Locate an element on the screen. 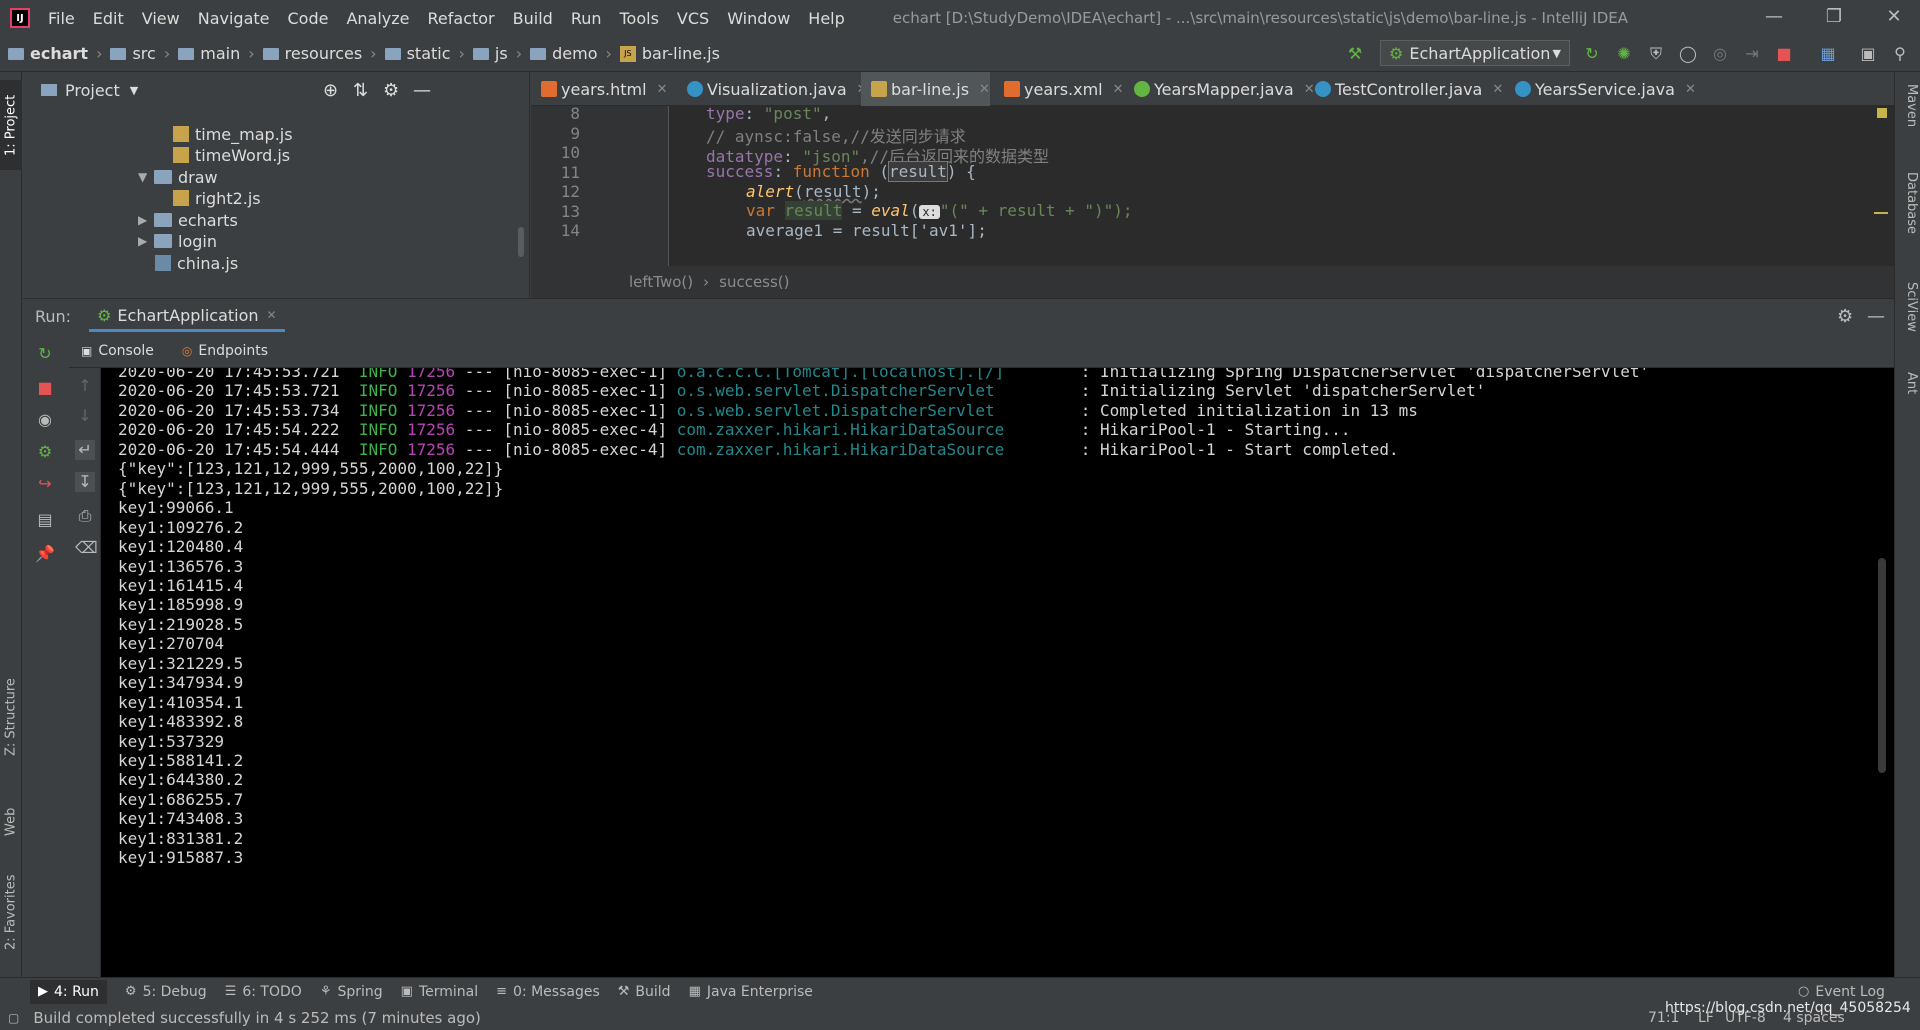 The image size is (1920, 1030). breadcrumb-item: resources › is located at coordinates (319, 53).